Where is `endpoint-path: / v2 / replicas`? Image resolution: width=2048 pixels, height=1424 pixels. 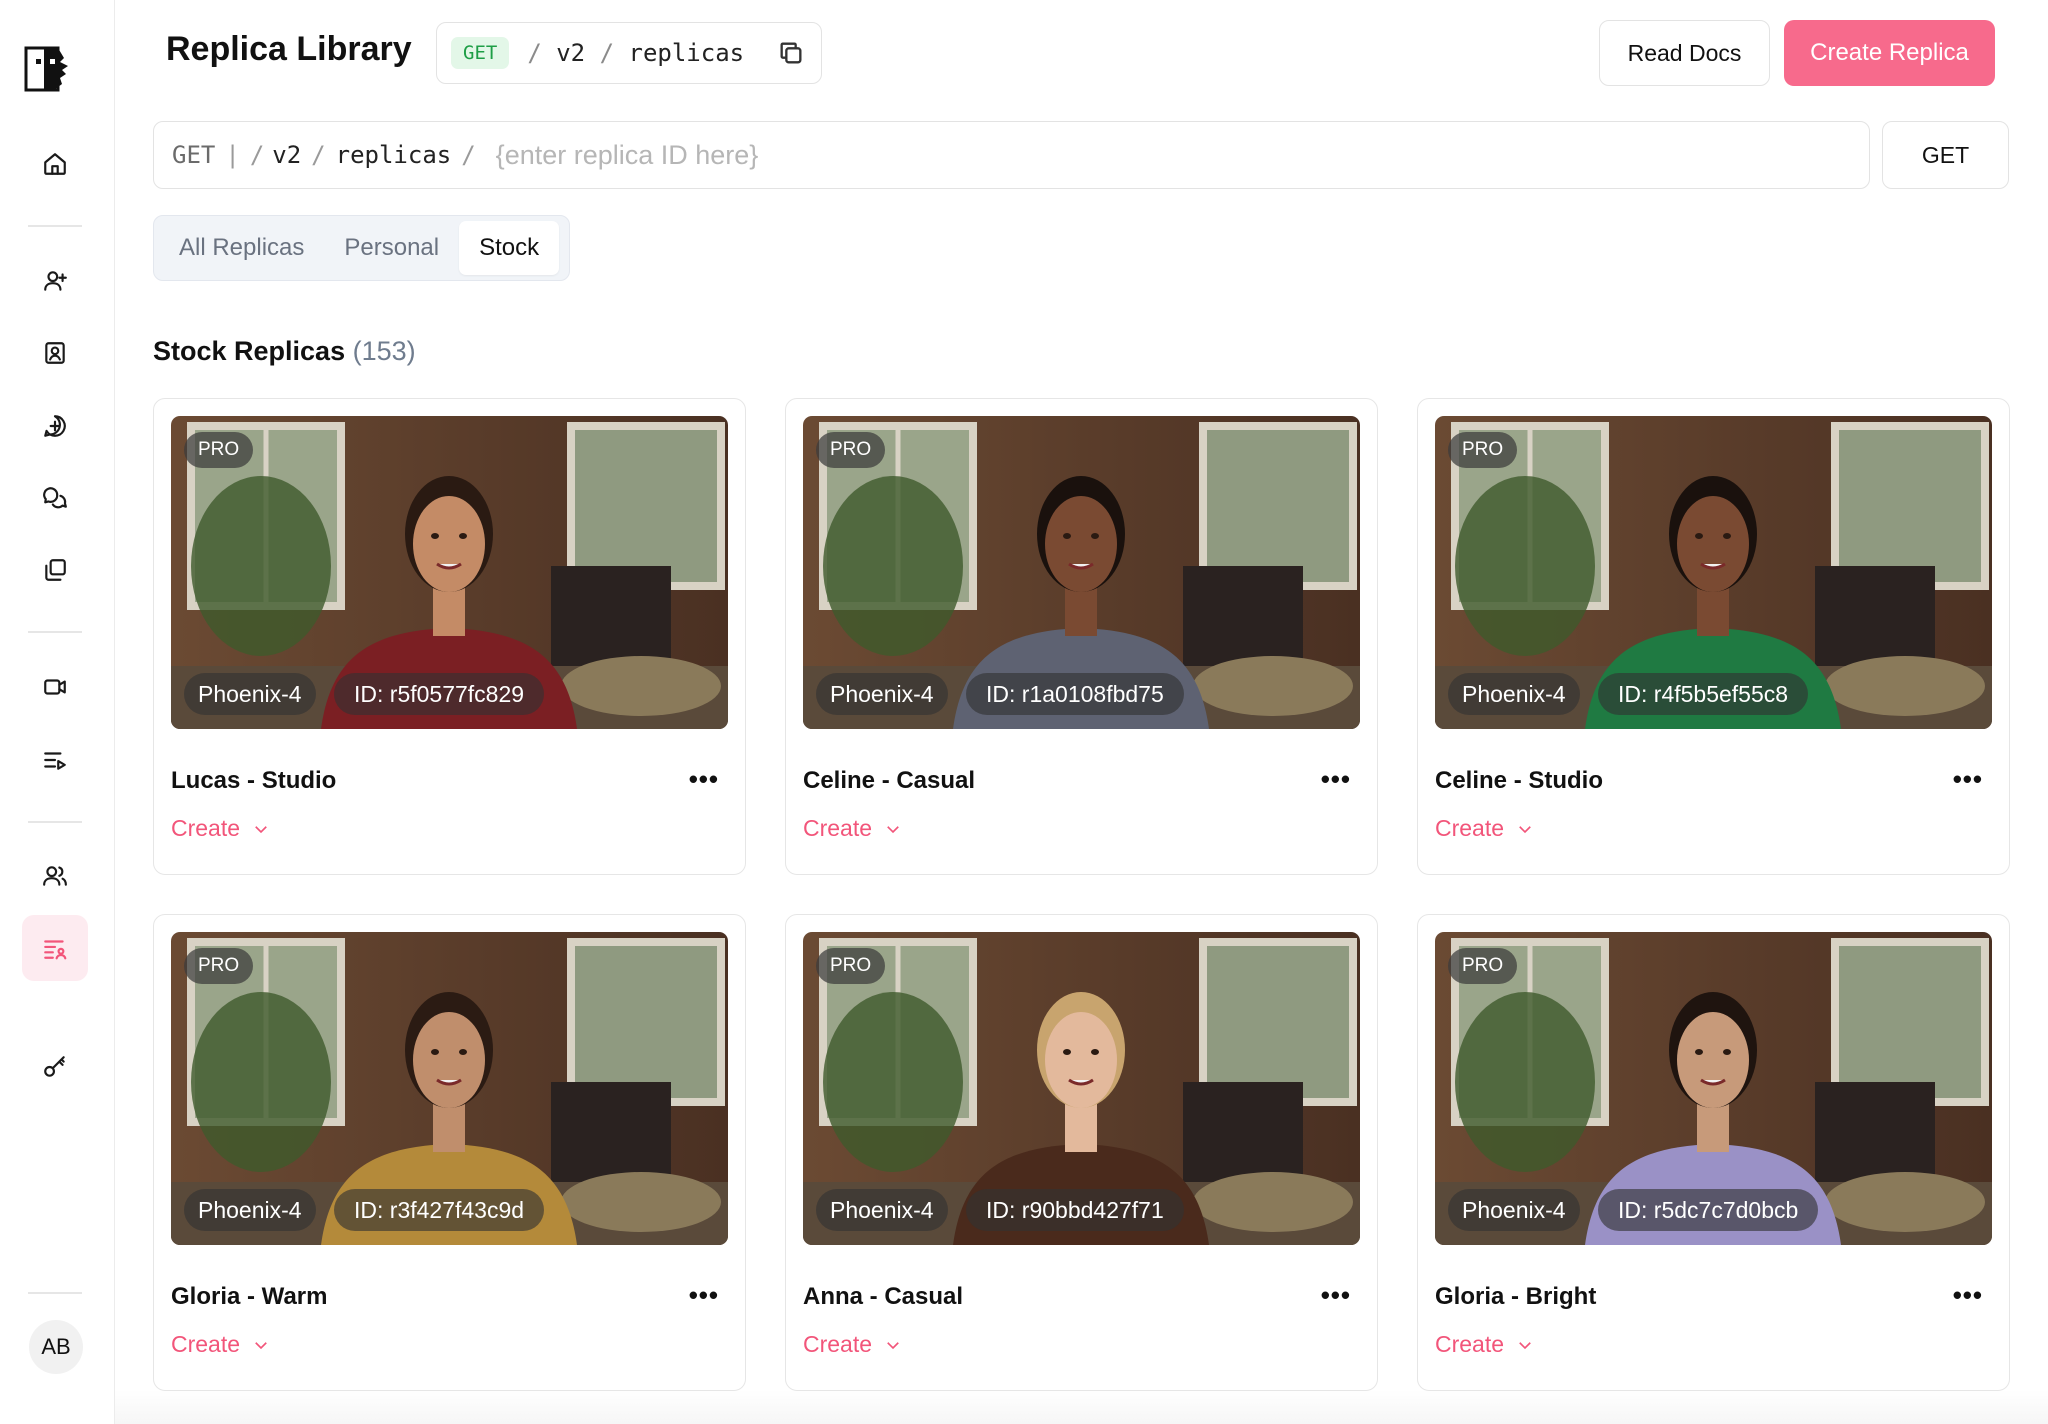 endpoint-path: / v2 / replicas is located at coordinates (636, 53).